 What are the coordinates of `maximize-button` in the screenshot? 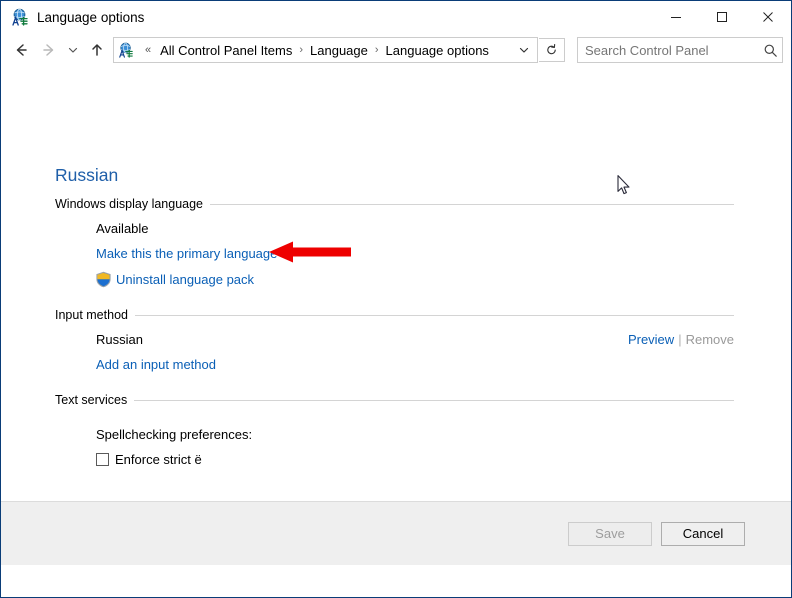 It's located at (722, 17).